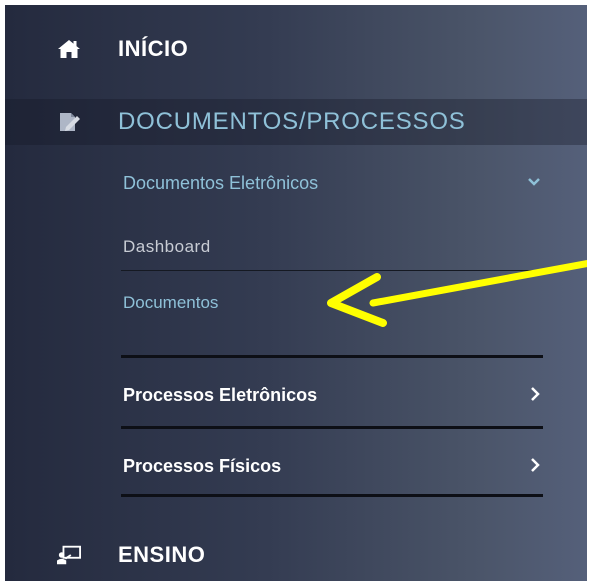 The width and height of the screenshot is (591, 581). What do you see at coordinates (202, 466) in the screenshot?
I see `submenu-processos-fisicos: Processos Físicos` at bounding box center [202, 466].